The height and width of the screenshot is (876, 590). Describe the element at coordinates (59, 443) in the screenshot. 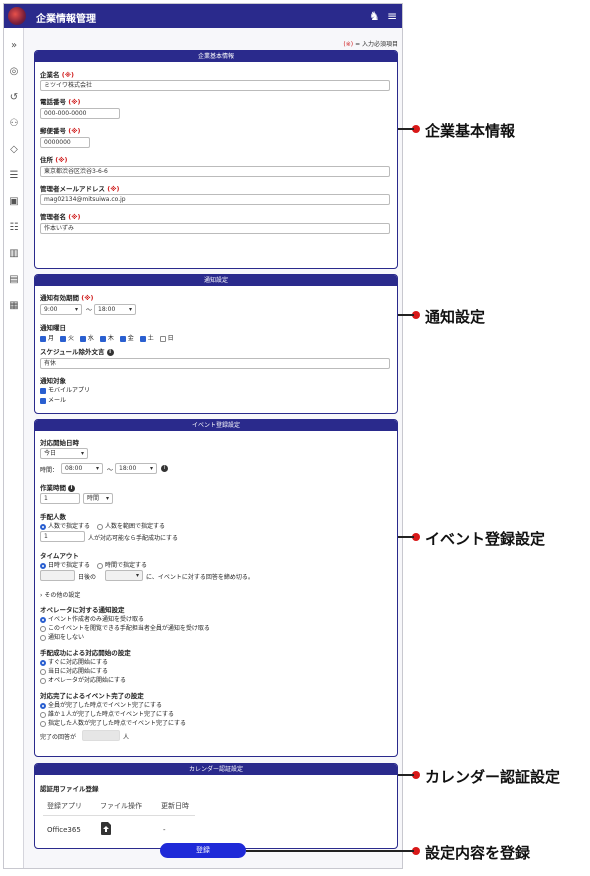

I see `start-datetime-label: 対応開始日時` at that location.